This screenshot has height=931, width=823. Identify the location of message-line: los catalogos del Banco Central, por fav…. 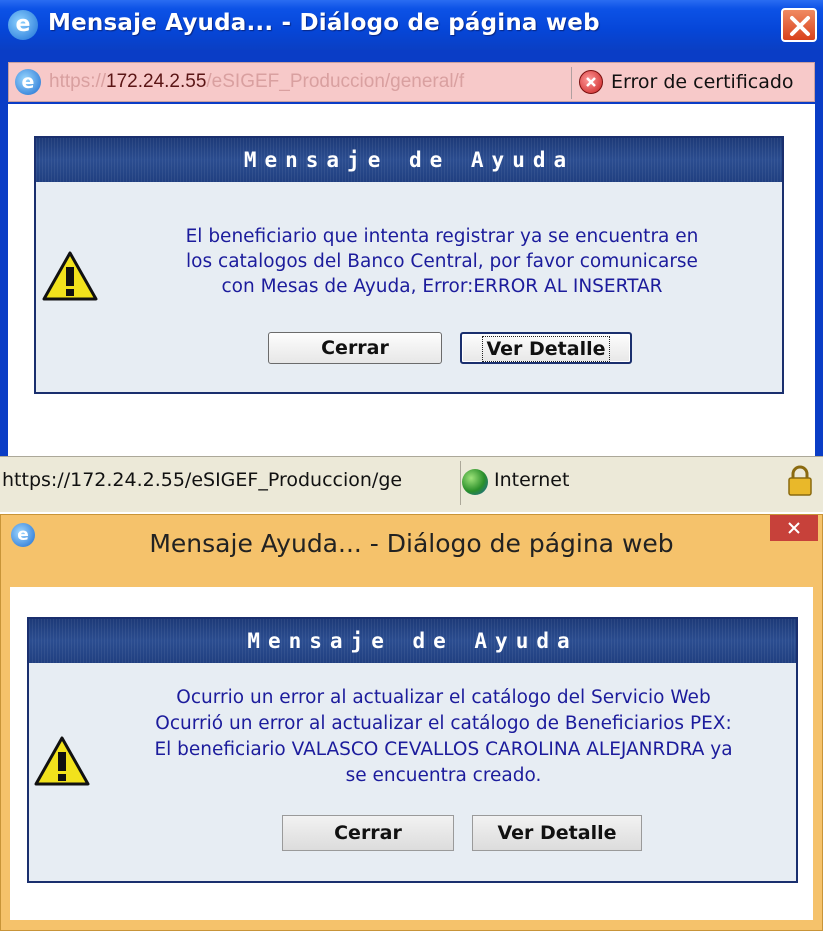
(442, 261).